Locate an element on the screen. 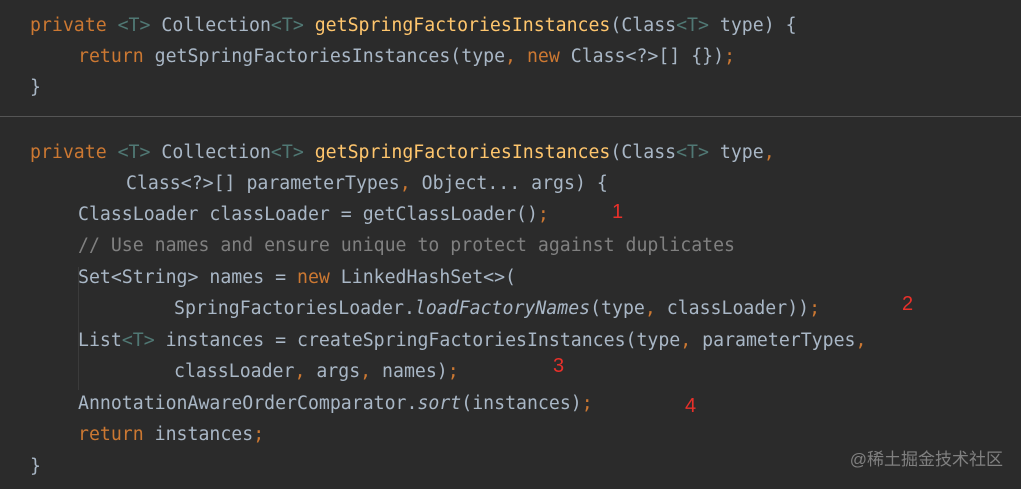 The height and width of the screenshot is (489, 1021). code-line-11: } is located at coordinates (35, 466).